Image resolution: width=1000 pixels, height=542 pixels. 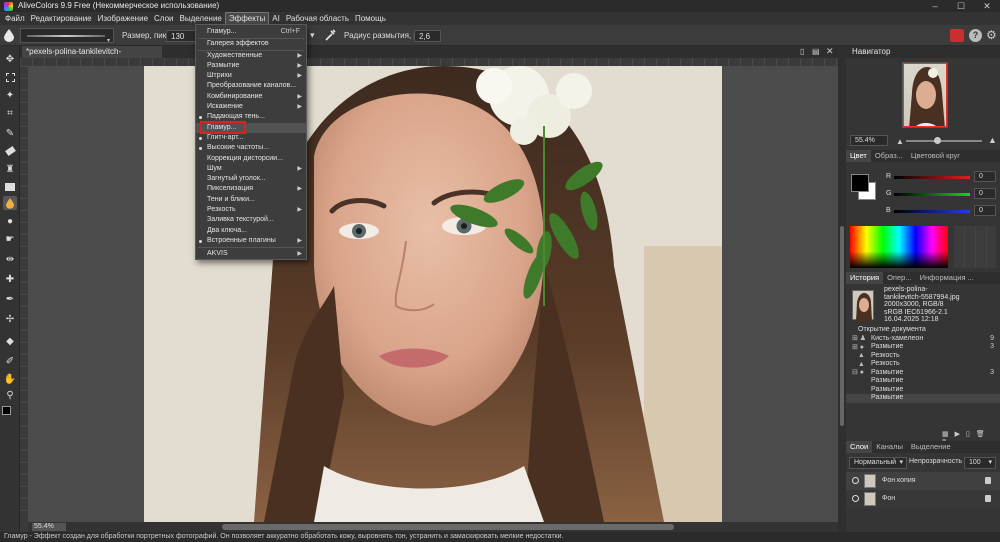 I want to click on tab-color-wheel: Цветовой круг, so click(x=935, y=156).